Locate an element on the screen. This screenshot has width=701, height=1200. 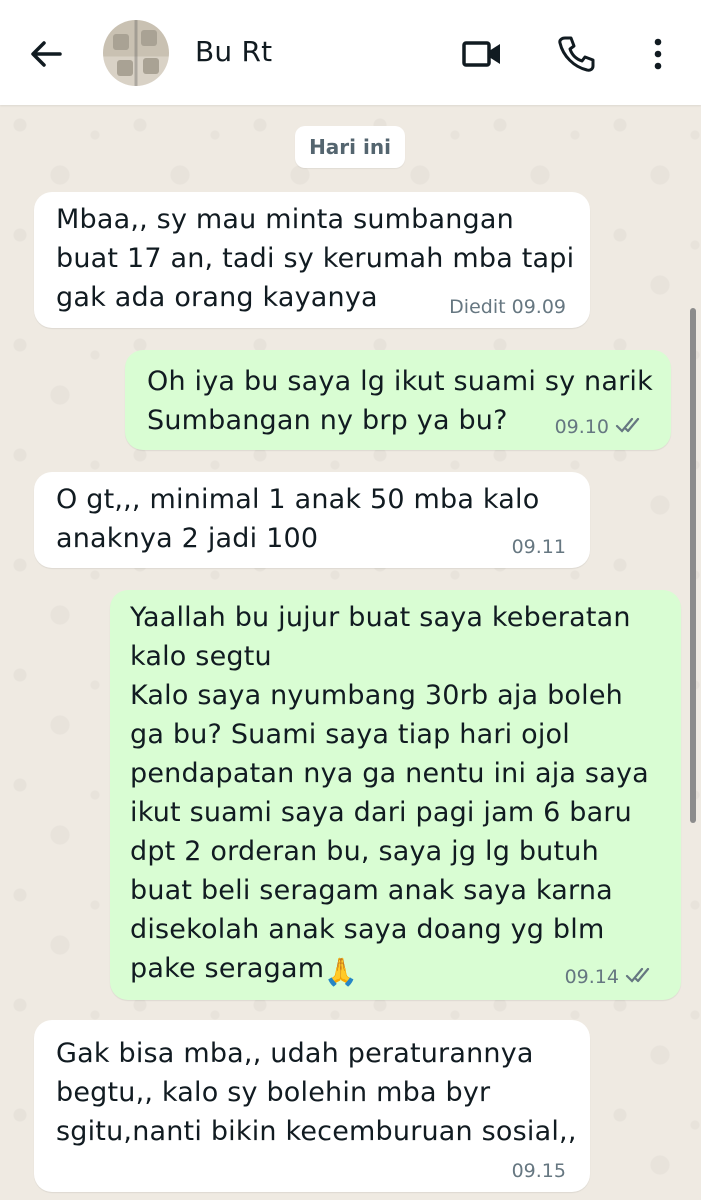
message-meta: 09.14 is located at coordinates (611, 977).